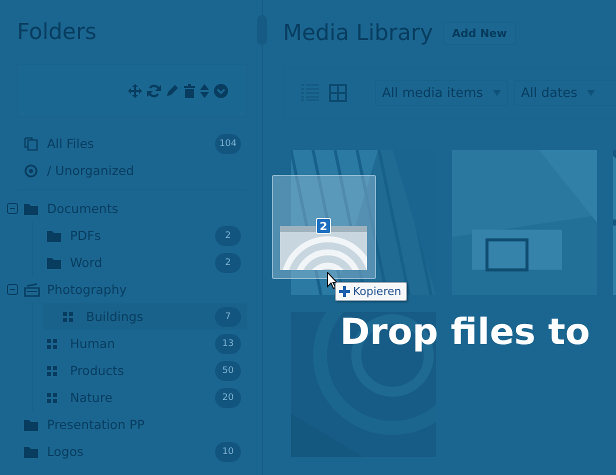  I want to click on count-badge: 50, so click(228, 370).